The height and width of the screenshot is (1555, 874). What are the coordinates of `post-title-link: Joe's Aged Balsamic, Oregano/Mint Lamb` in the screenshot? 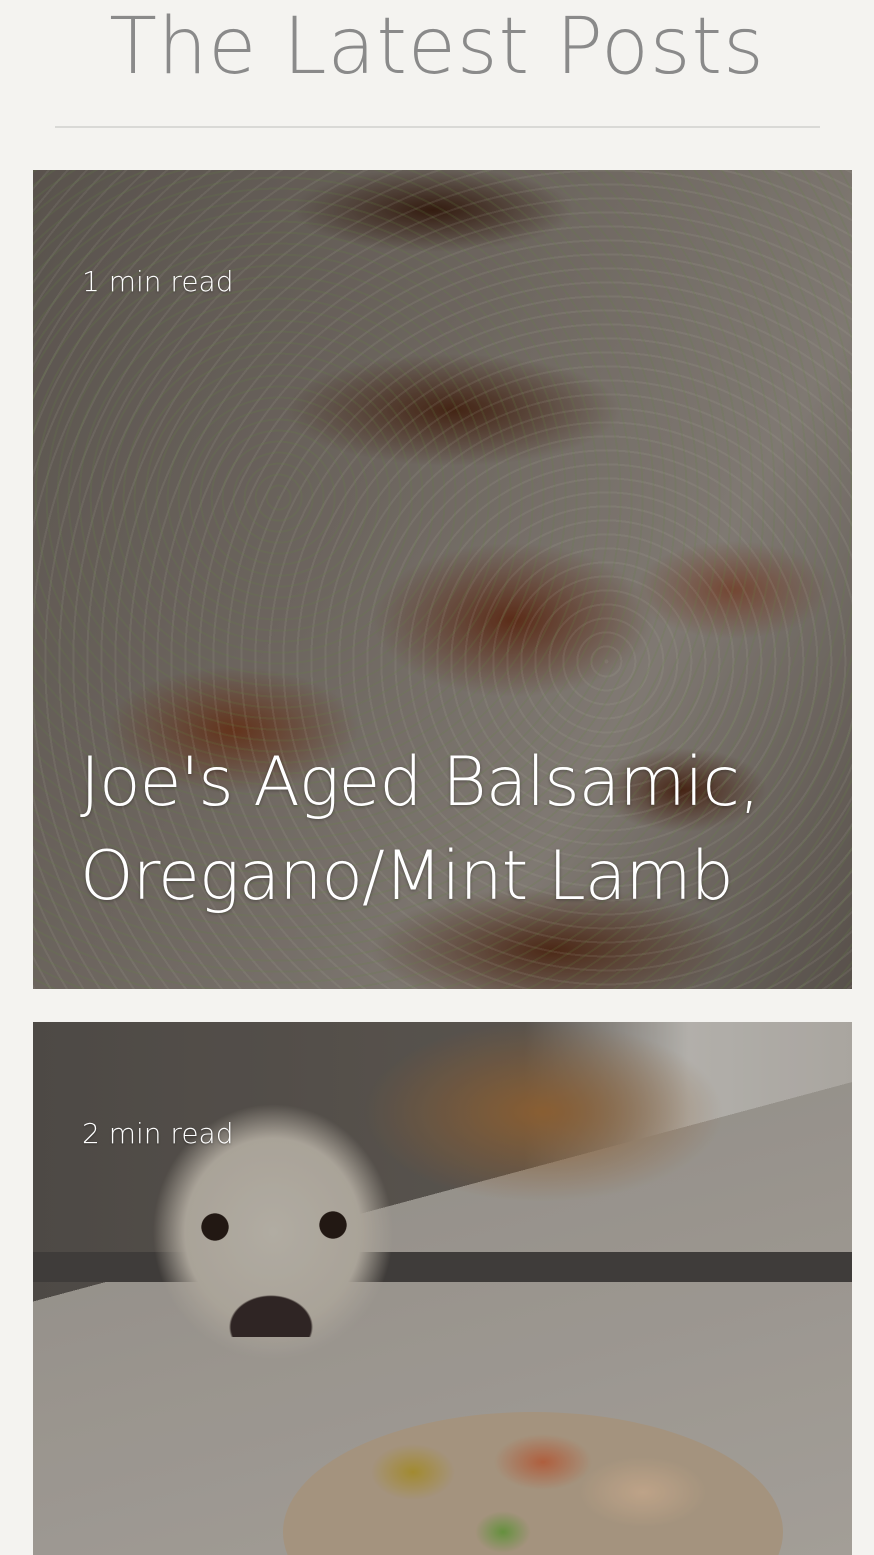 It's located at (450, 830).